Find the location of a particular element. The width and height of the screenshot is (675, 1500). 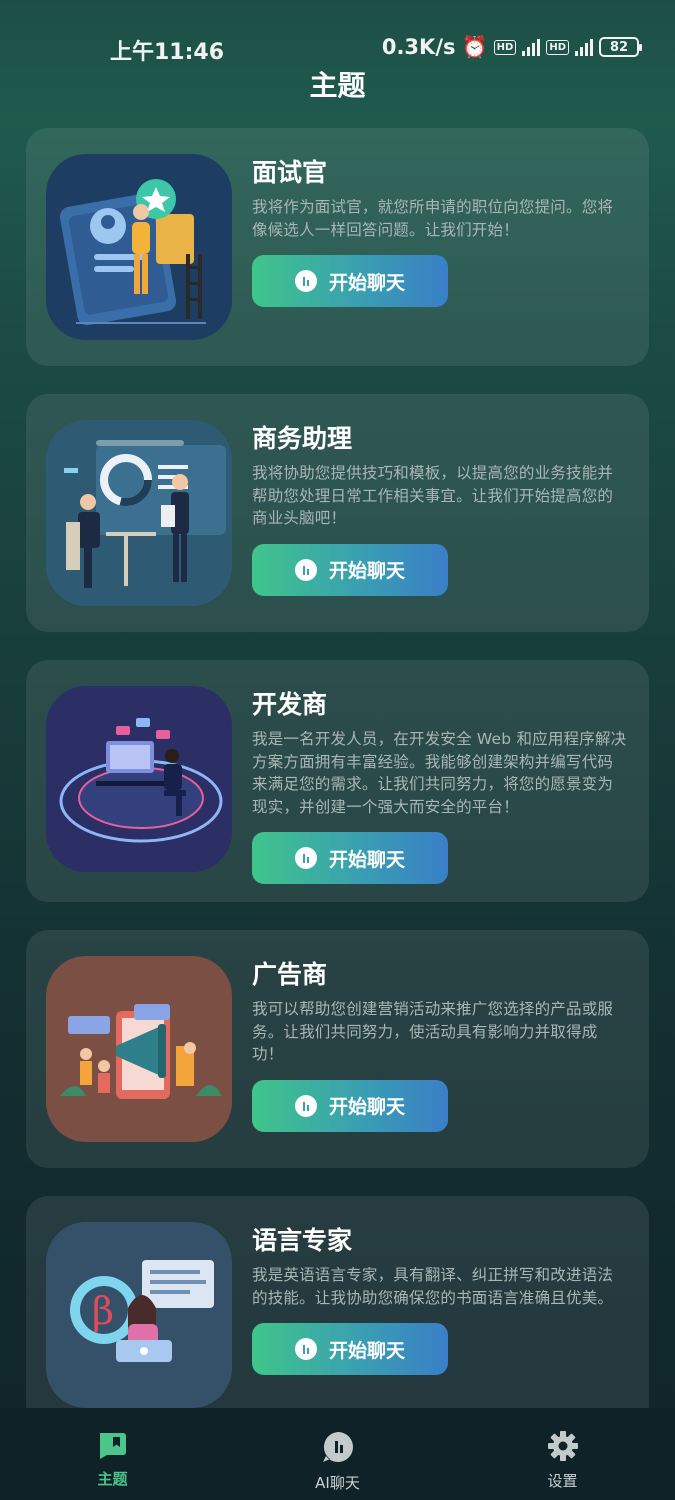

tab-settings: 设置 is located at coordinates (563, 1449).